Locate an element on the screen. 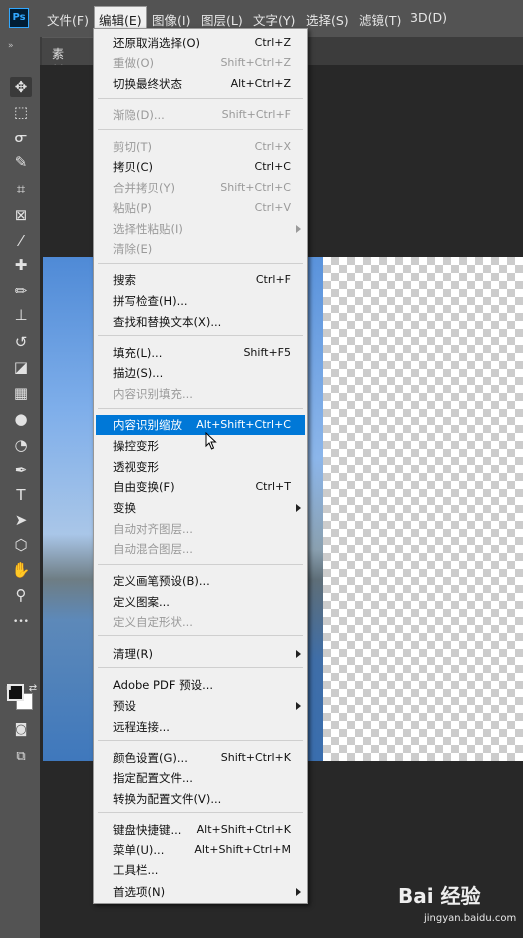 The height and width of the screenshot is (938, 523). edit-menu-item-g10-0: 键盘快捷键... Alt+Shift+Ctrl+K is located at coordinates (200, 830).